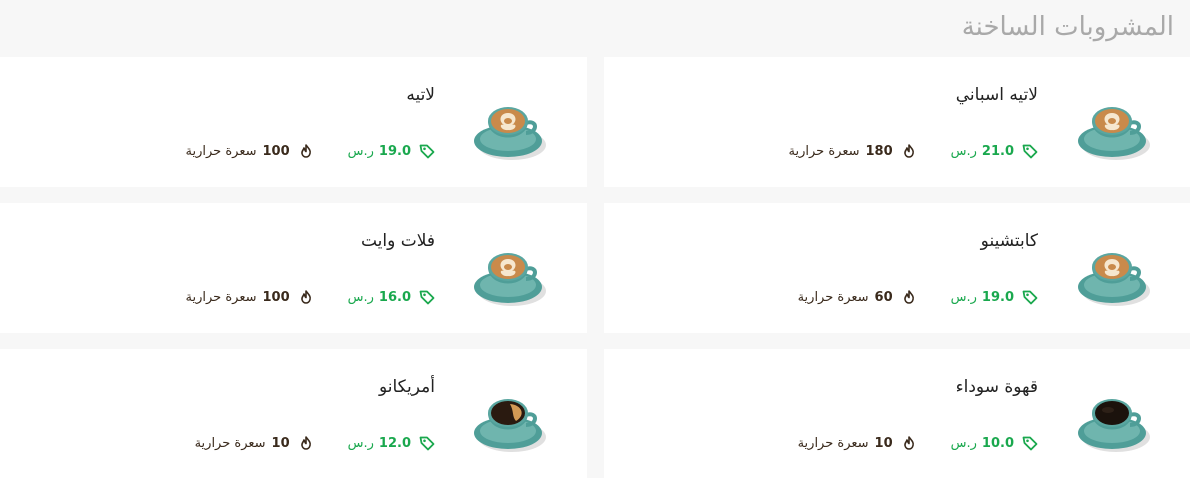 The height and width of the screenshot is (478, 1190). Describe the element at coordinates (918, 297) in the screenshot. I see `drink-meta: 19.0 ر.س 60 سعرة حرارية` at that location.